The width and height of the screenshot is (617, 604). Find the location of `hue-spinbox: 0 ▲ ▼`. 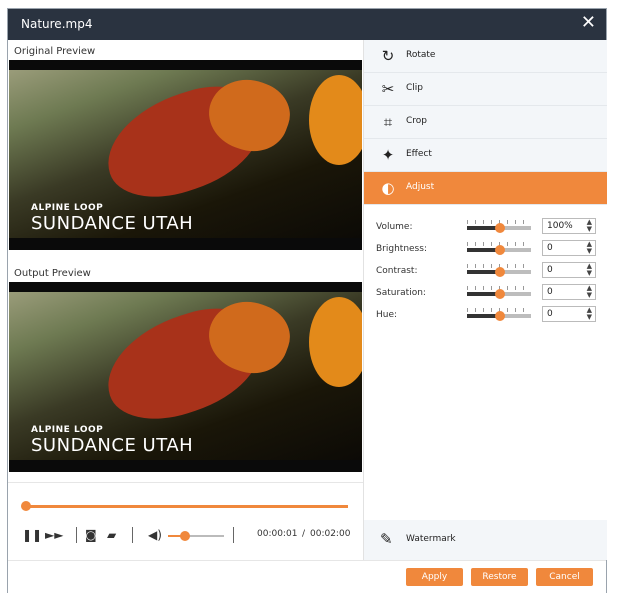

hue-spinbox: 0 ▲ ▼ is located at coordinates (569, 314).